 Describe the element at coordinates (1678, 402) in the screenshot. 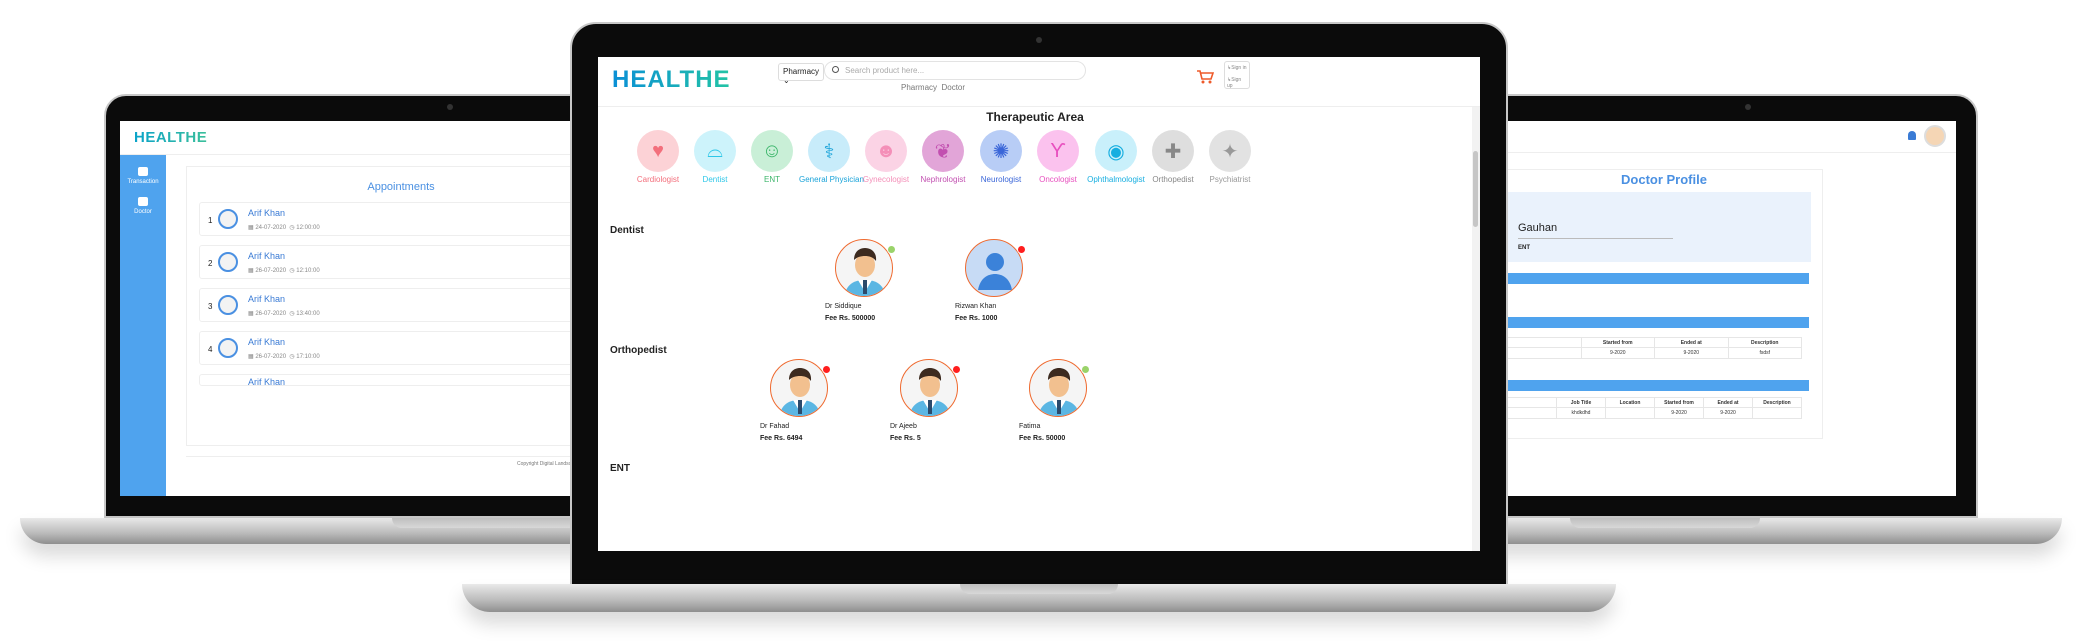

I see `table-header-cell: Started from` at that location.